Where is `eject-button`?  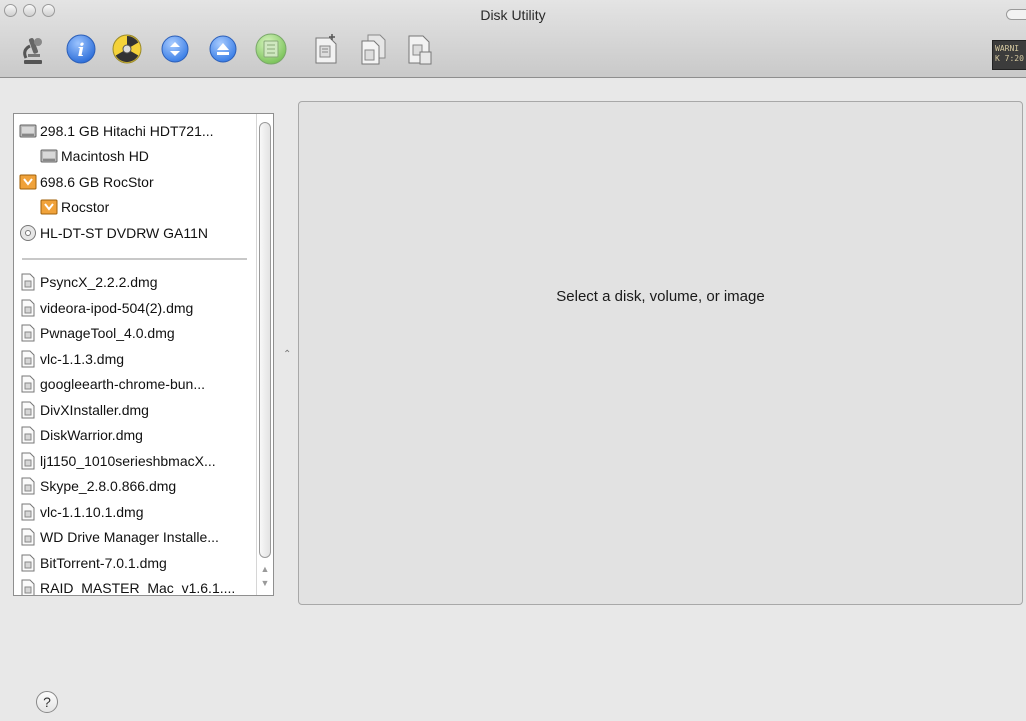 eject-button is located at coordinates (223, 49).